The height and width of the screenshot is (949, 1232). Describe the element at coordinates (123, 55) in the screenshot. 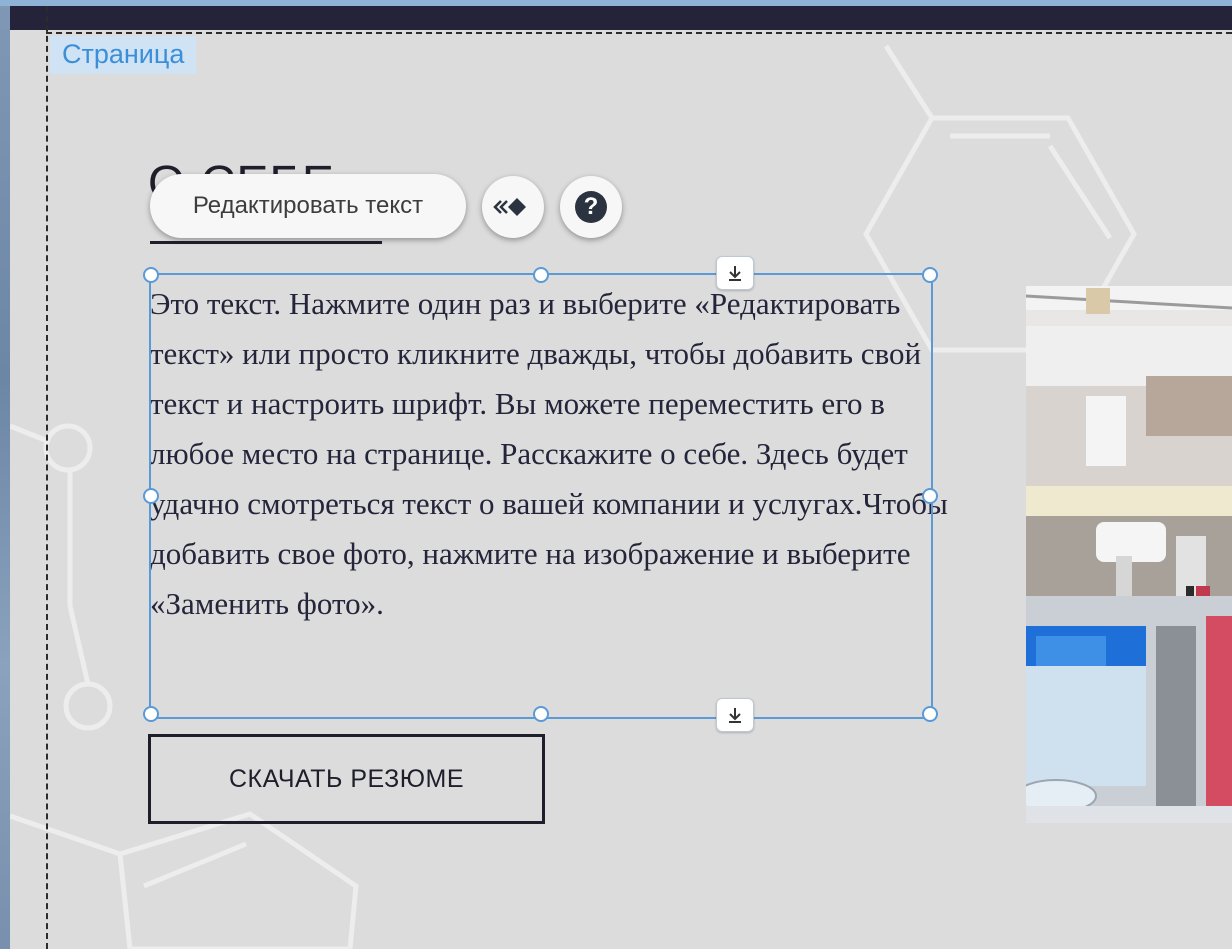

I see `page-tag: Страница` at that location.